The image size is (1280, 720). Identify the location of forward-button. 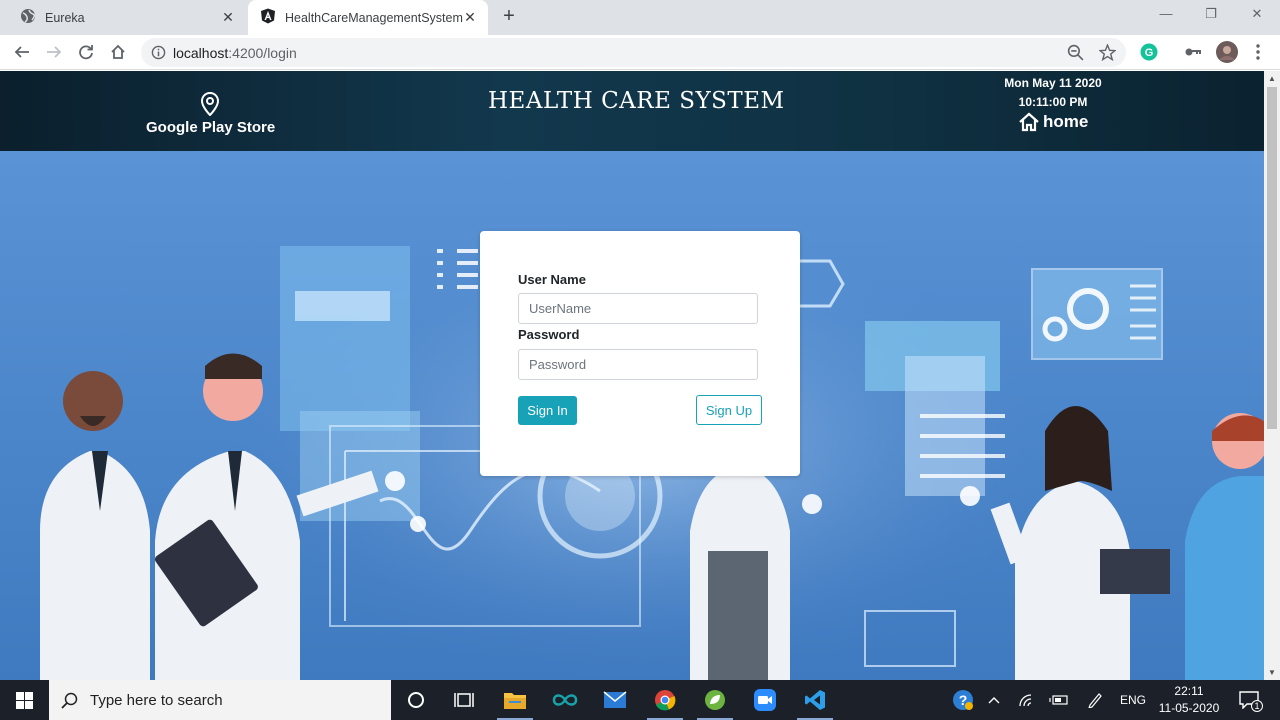
(54, 52).